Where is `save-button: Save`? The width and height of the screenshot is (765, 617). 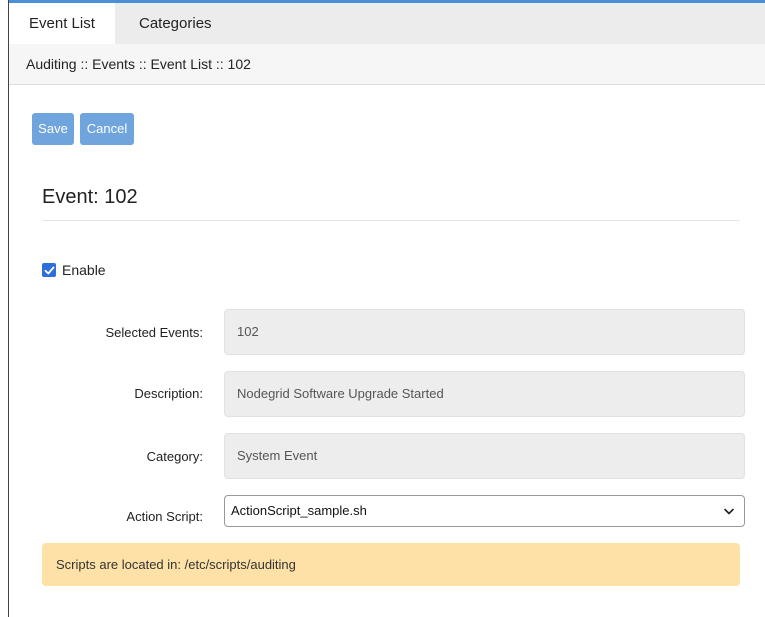
save-button: Save is located at coordinates (53, 129).